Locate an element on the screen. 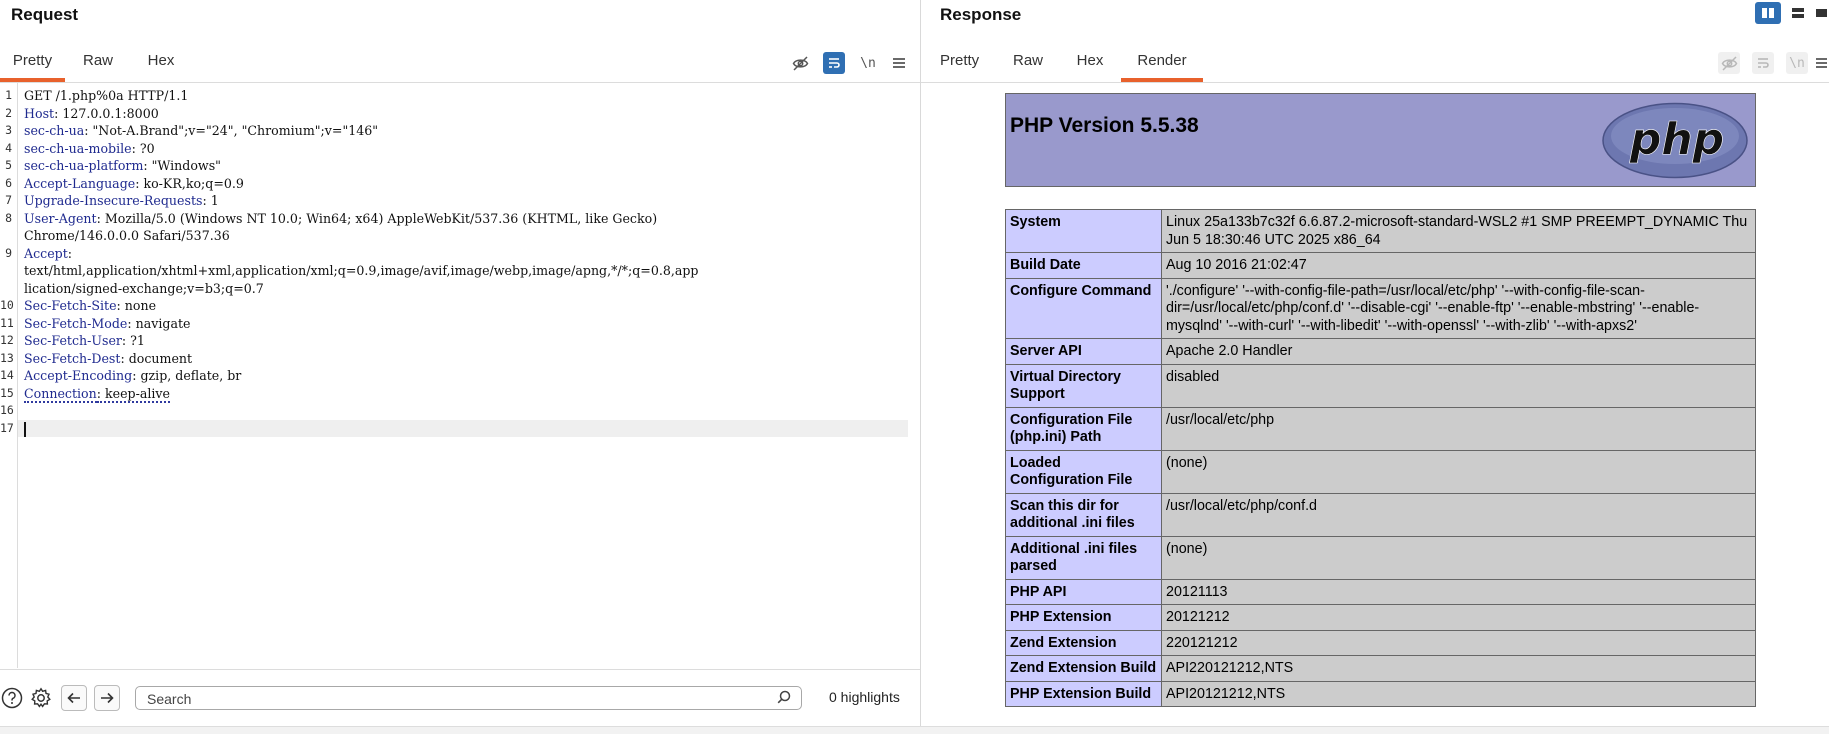  header-value: Chrome/146.0.0.0 Safari/537.36 is located at coordinates (127, 235).